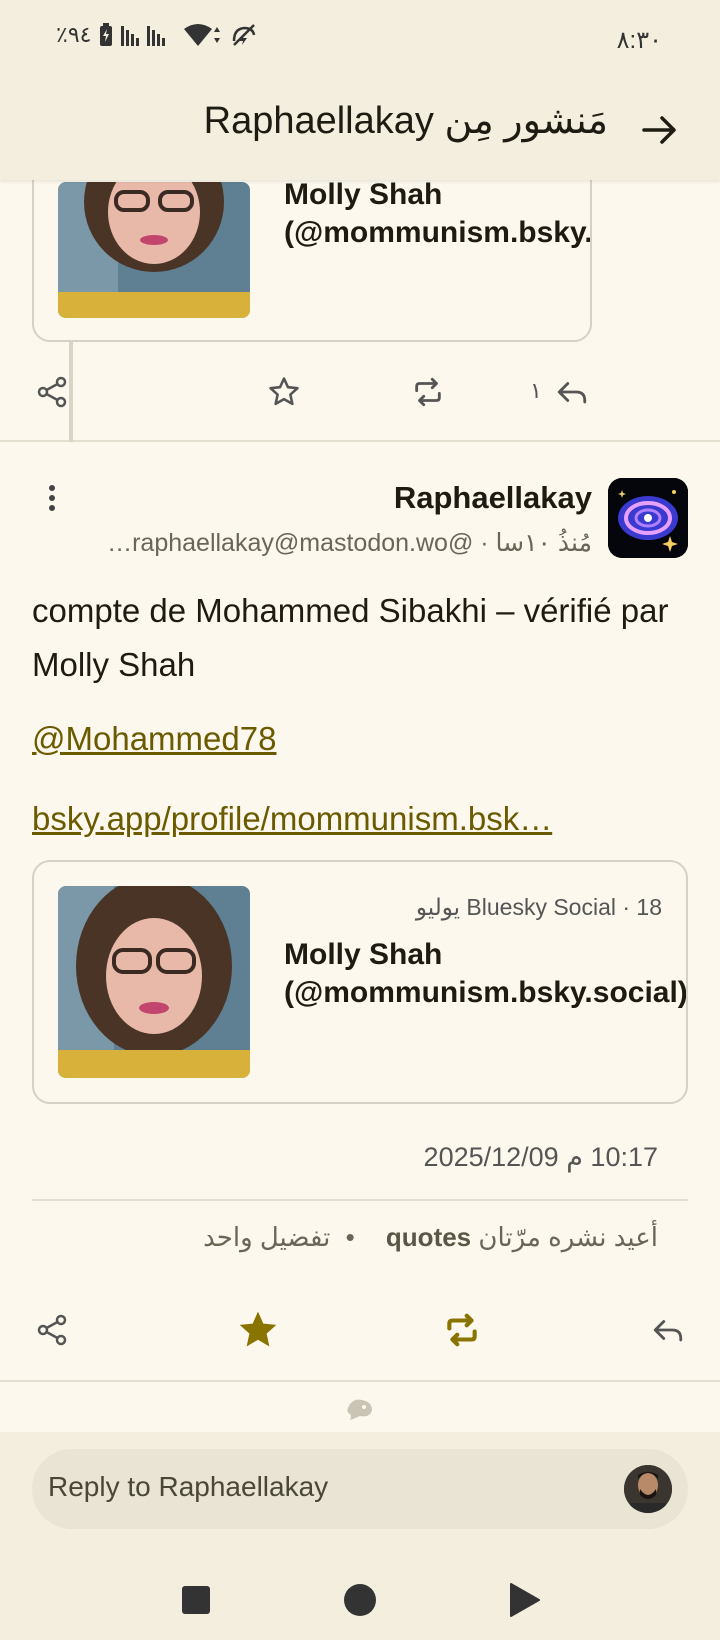 This screenshot has width=720, height=1640. What do you see at coordinates (538, 907) in the screenshot?
I see `link-card-source: Bluesky Social · 18 يوليو` at bounding box center [538, 907].